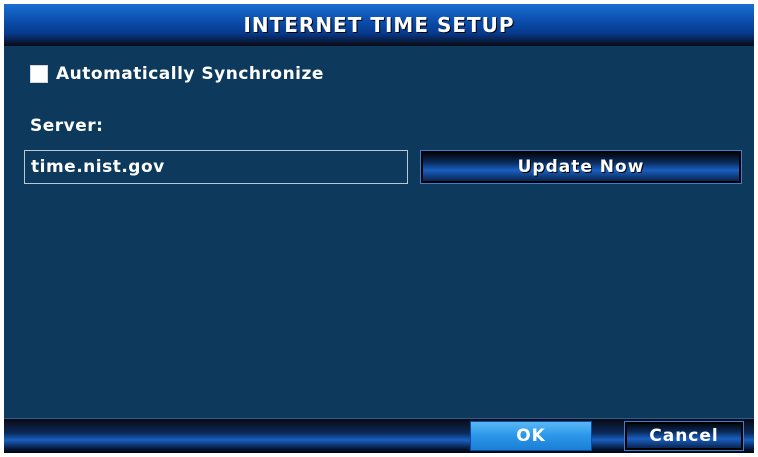 Image resolution: width=758 pixels, height=457 pixels. What do you see at coordinates (67, 126) in the screenshot?
I see `server-label: Server:` at bounding box center [67, 126].